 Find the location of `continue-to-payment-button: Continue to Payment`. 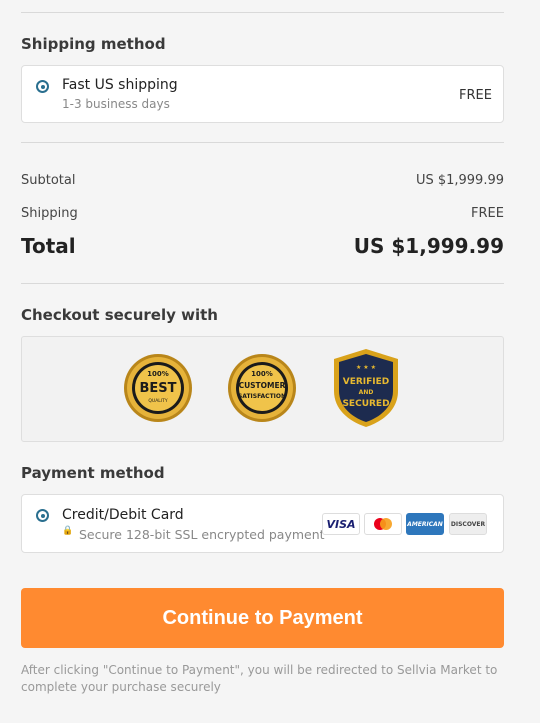

continue-to-payment-button: Continue to Payment is located at coordinates (262, 618).